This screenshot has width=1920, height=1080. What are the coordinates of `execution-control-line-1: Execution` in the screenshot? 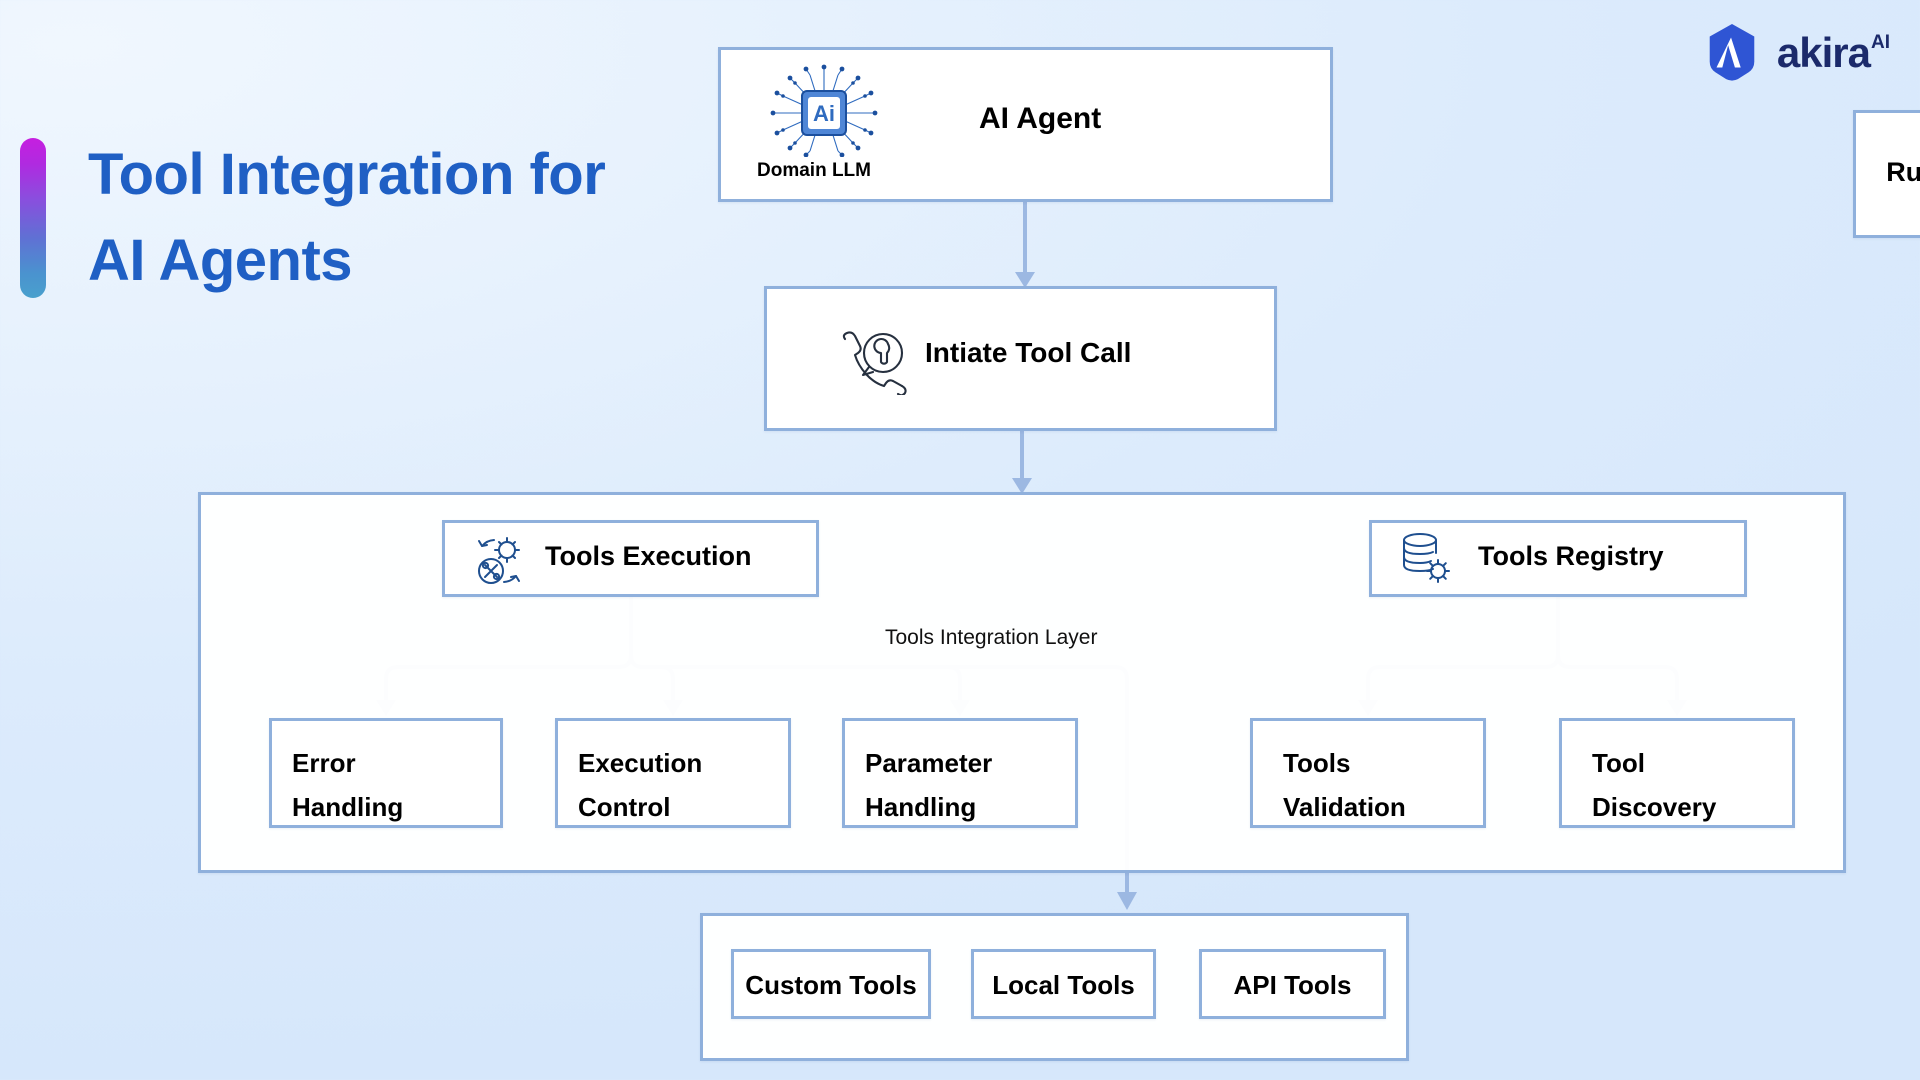 It's located at (640, 763).